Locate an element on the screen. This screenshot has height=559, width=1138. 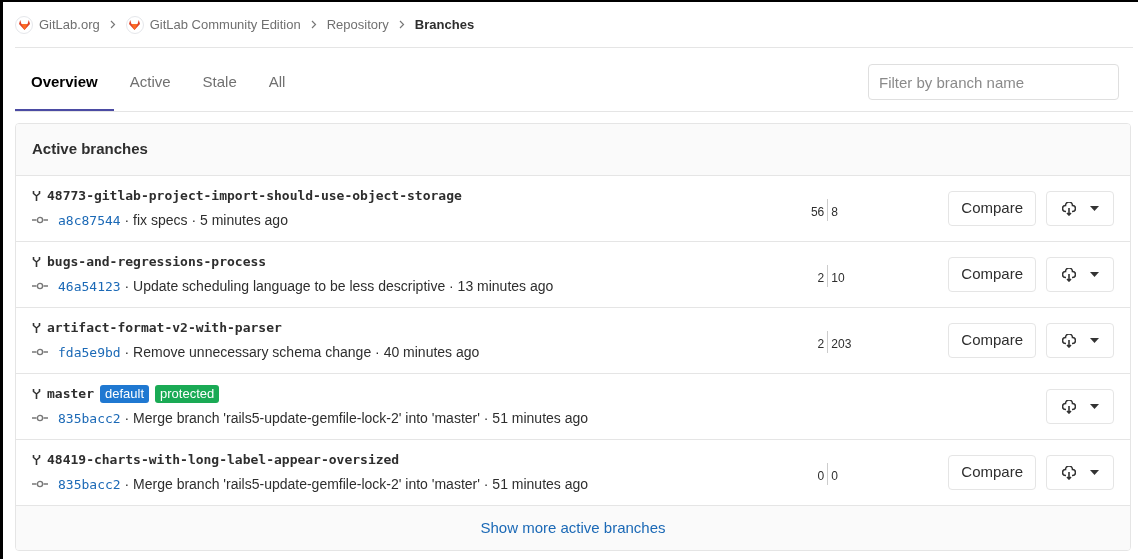
breadcrumb-link: GitLab Community Edition is located at coordinates (225, 24).